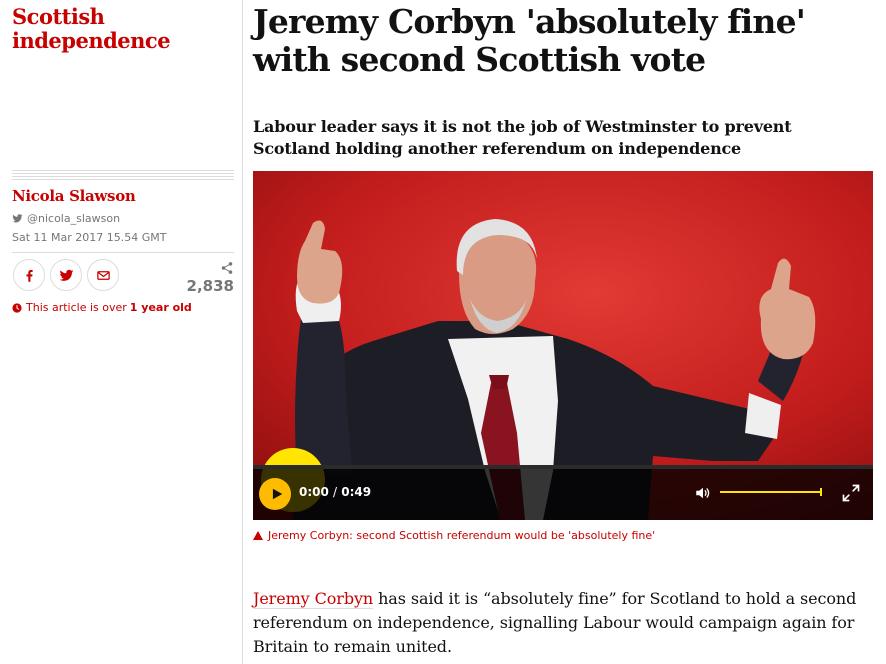  I want to click on fullscreen-icon, so click(851, 493).